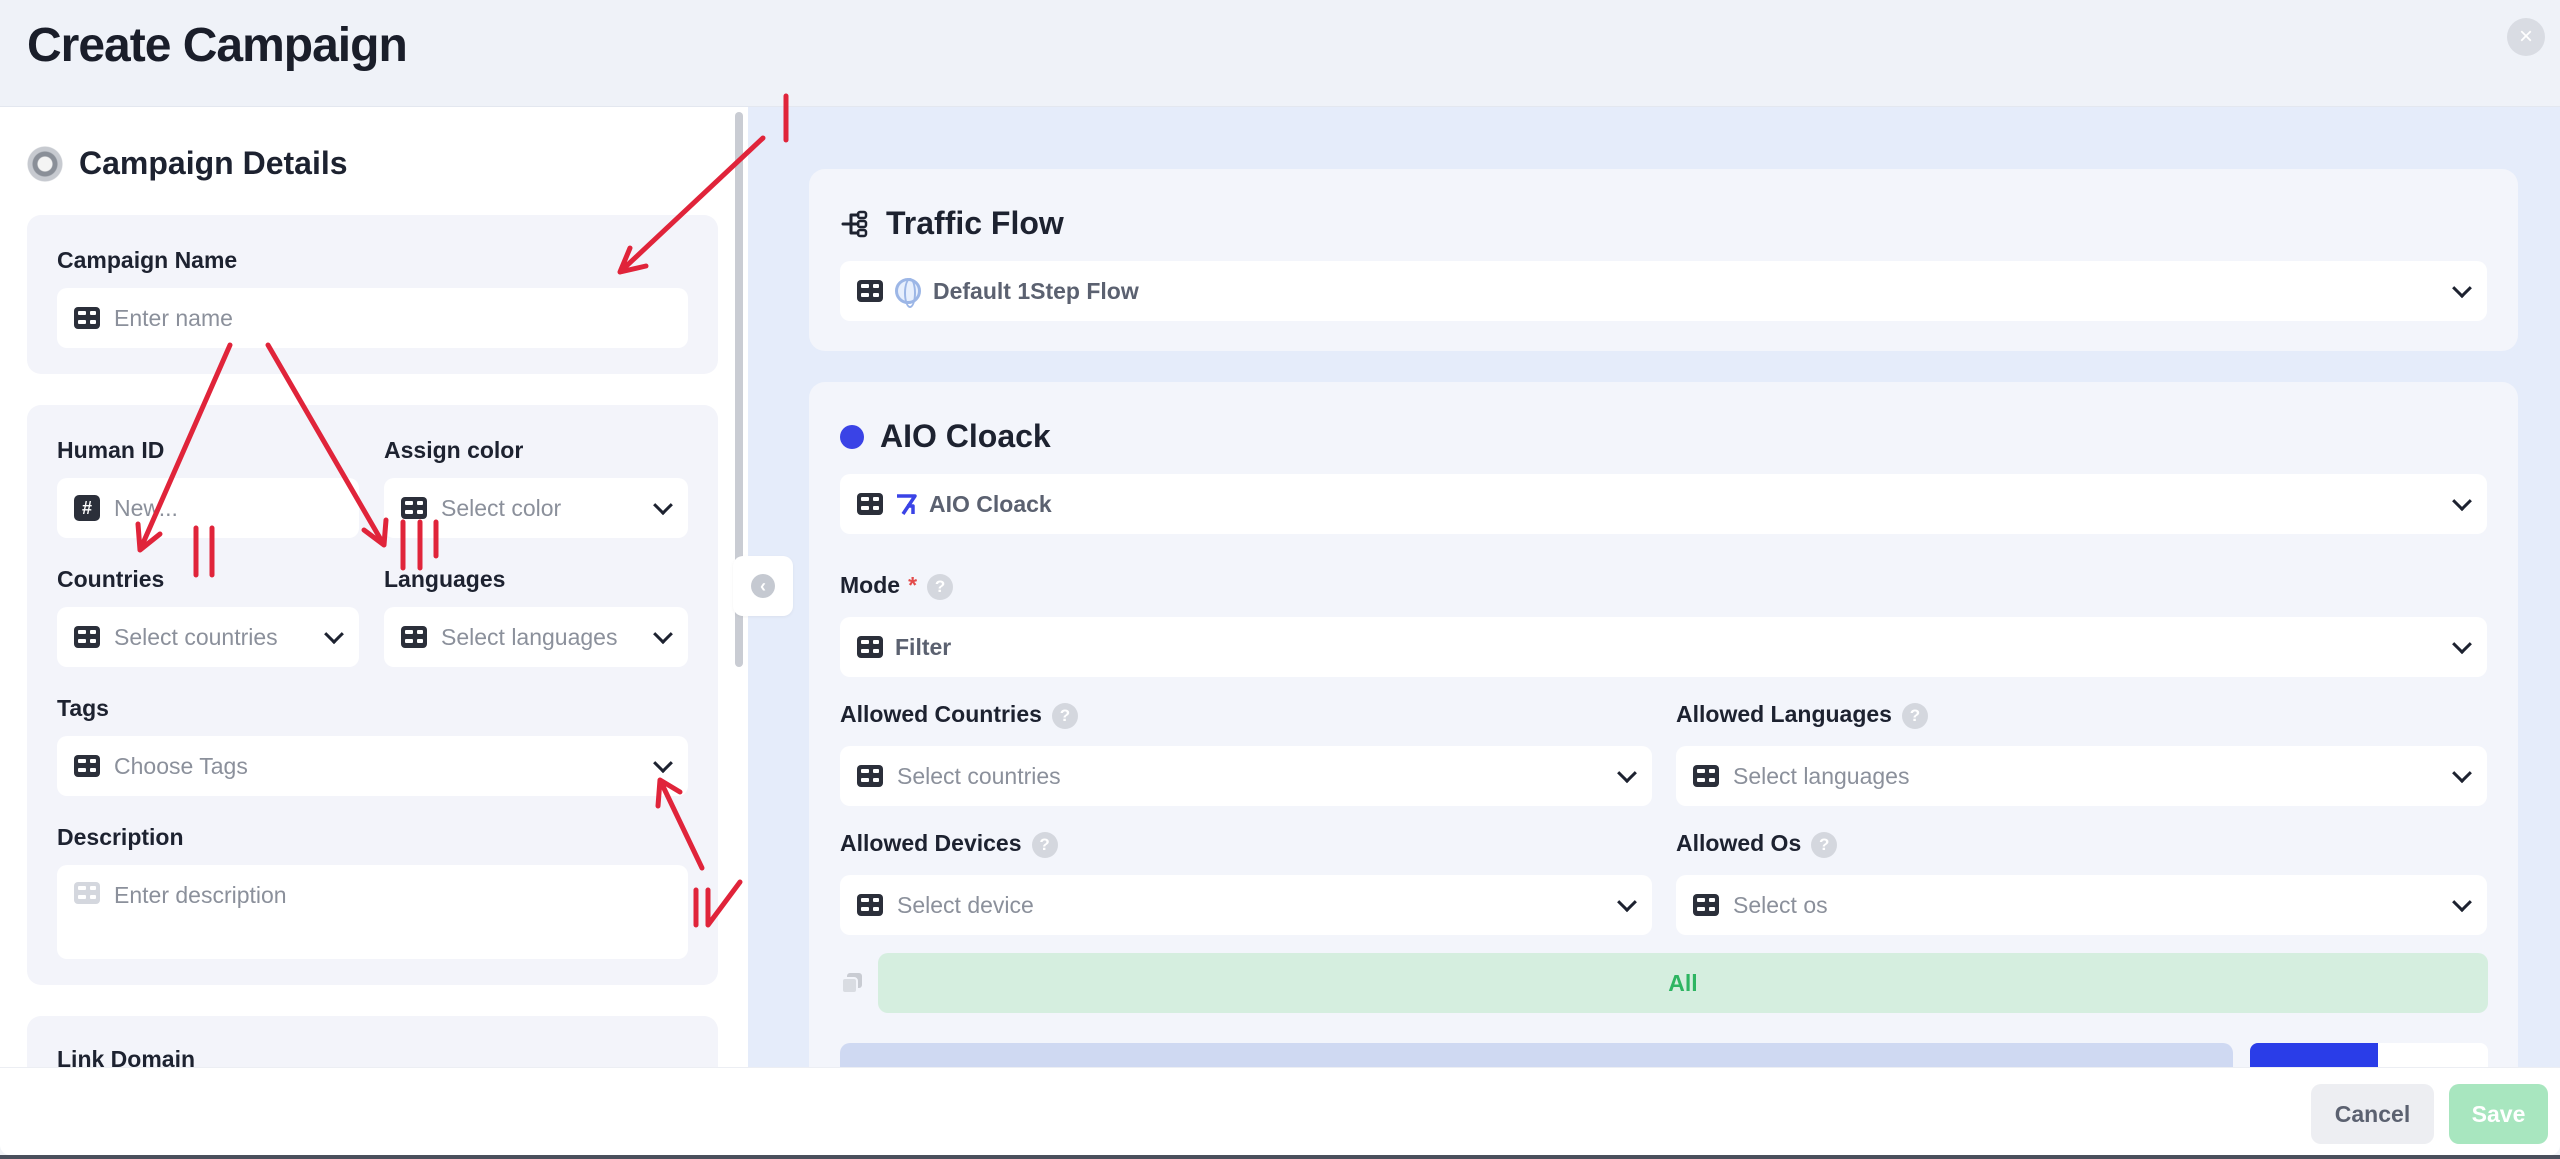 This screenshot has height=1159, width=2560. What do you see at coordinates (965, 904) in the screenshot?
I see `allowed-devices-placeholder: Select device` at bounding box center [965, 904].